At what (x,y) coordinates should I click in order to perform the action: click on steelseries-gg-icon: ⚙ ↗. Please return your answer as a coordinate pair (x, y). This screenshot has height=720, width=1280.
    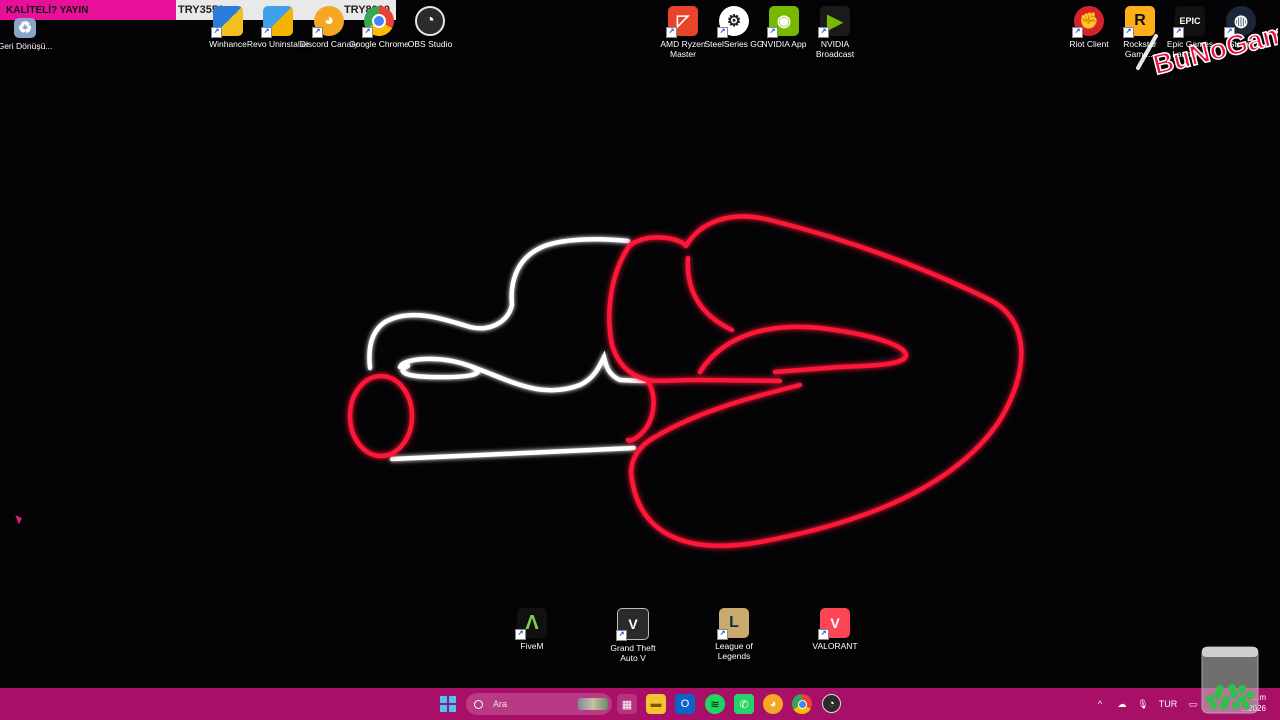
    Looking at the image, I should click on (733, 22).